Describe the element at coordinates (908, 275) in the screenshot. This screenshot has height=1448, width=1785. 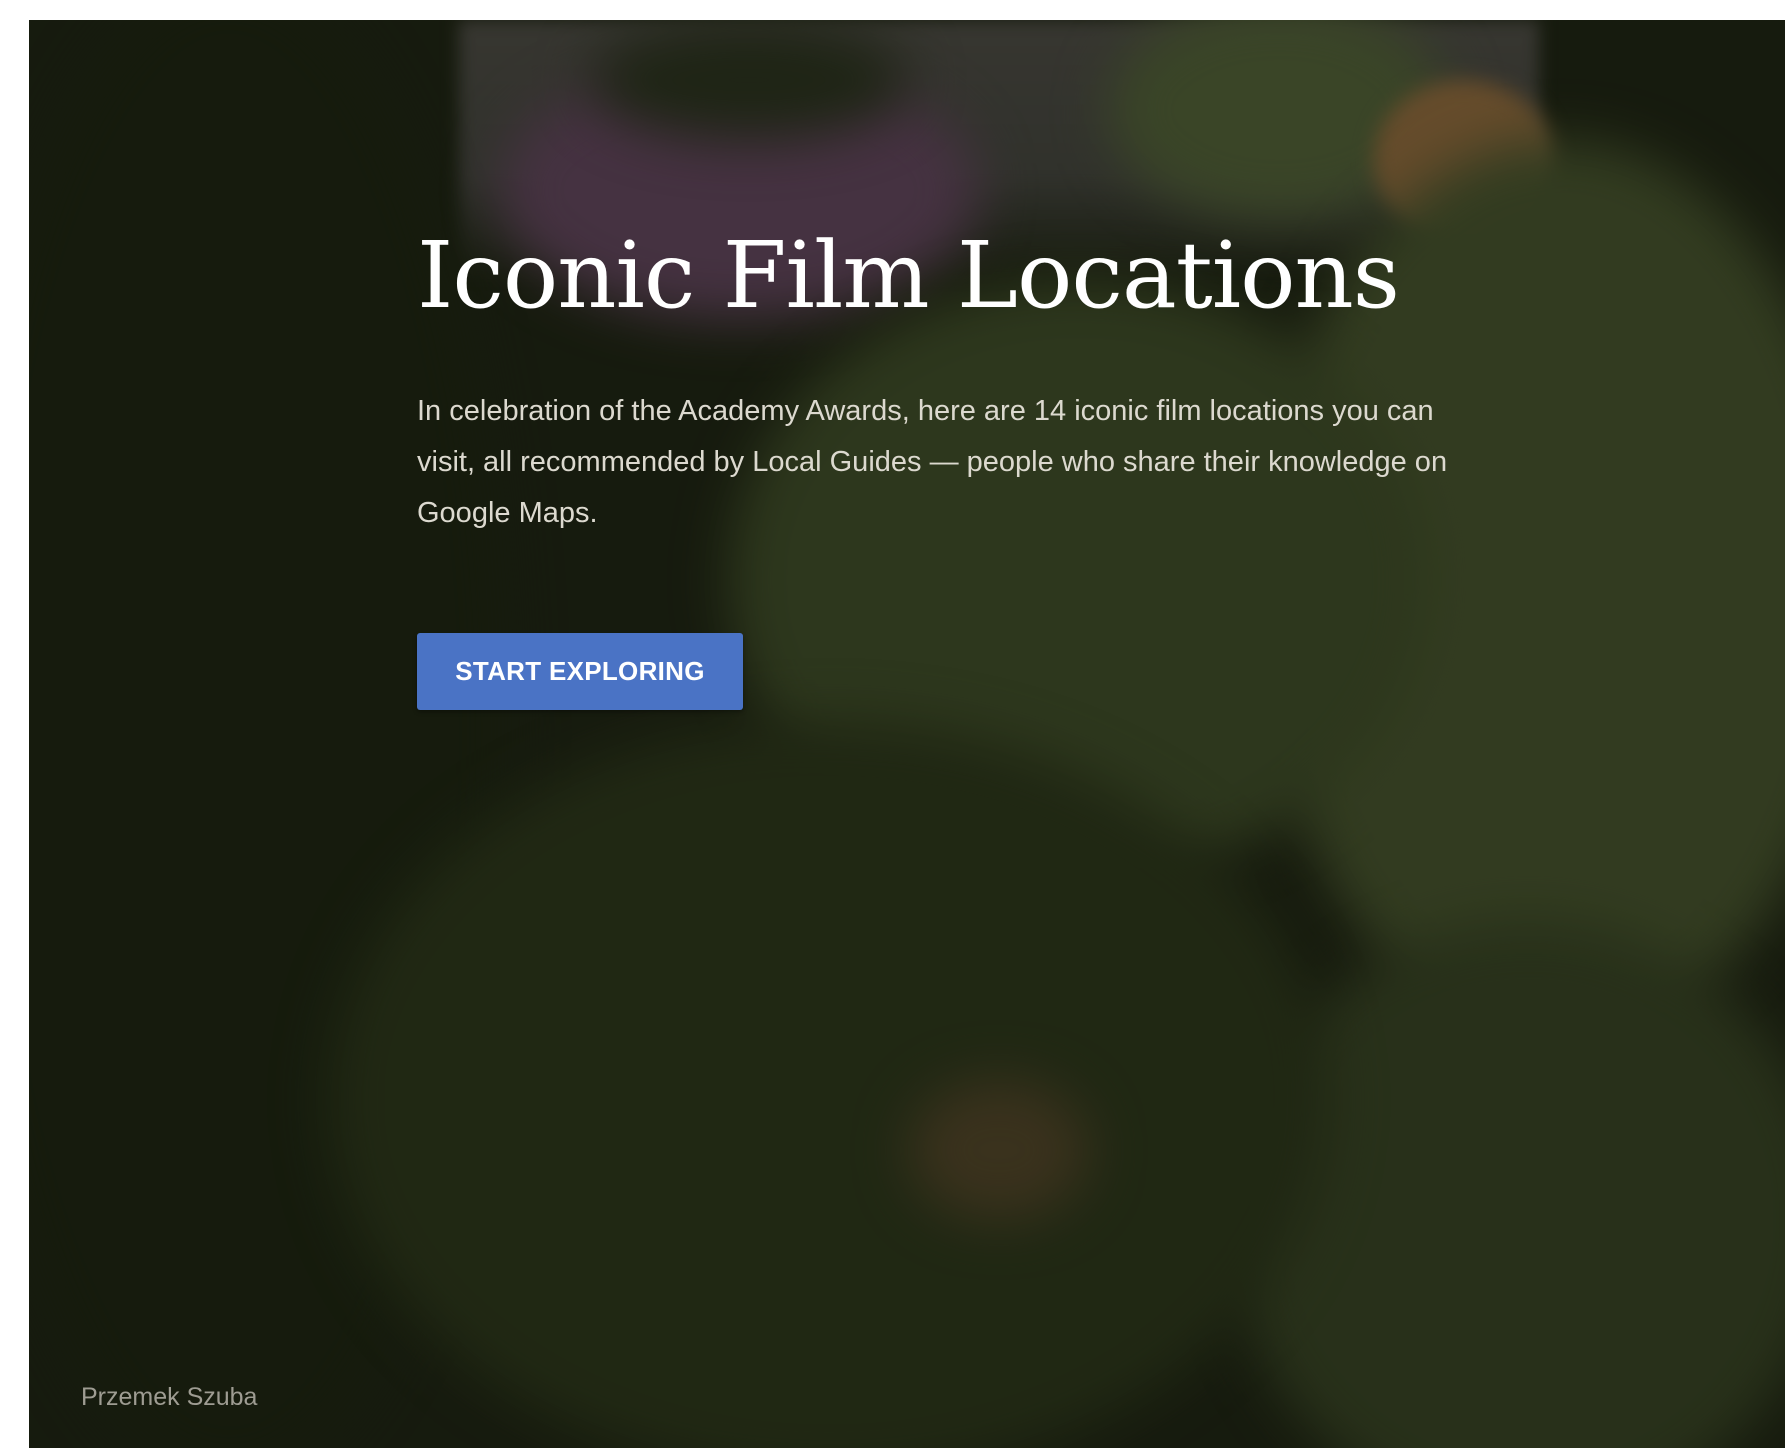
I see `page-title: Iconic Film Locations` at that location.